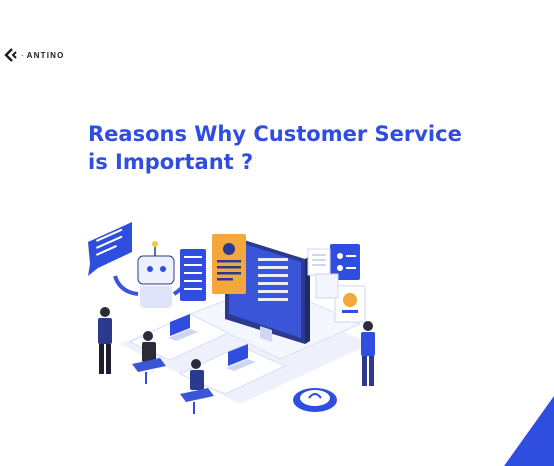 The image size is (554, 466). Describe the element at coordinates (45, 55) in the screenshot. I see `brand-name: ANTINO` at that location.